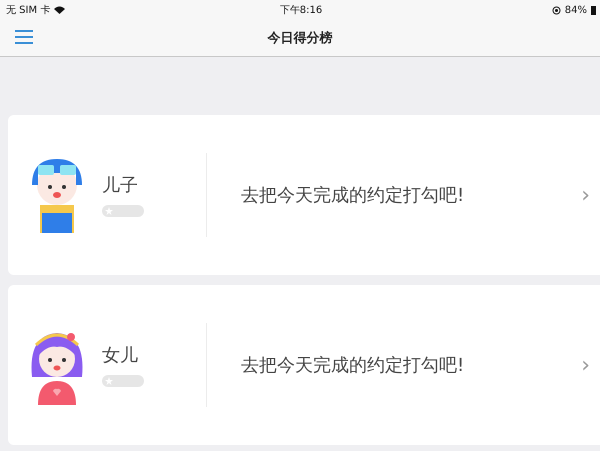 The image size is (600, 451). What do you see at coordinates (120, 185) in the screenshot?
I see `child-name: 儿子` at bounding box center [120, 185].